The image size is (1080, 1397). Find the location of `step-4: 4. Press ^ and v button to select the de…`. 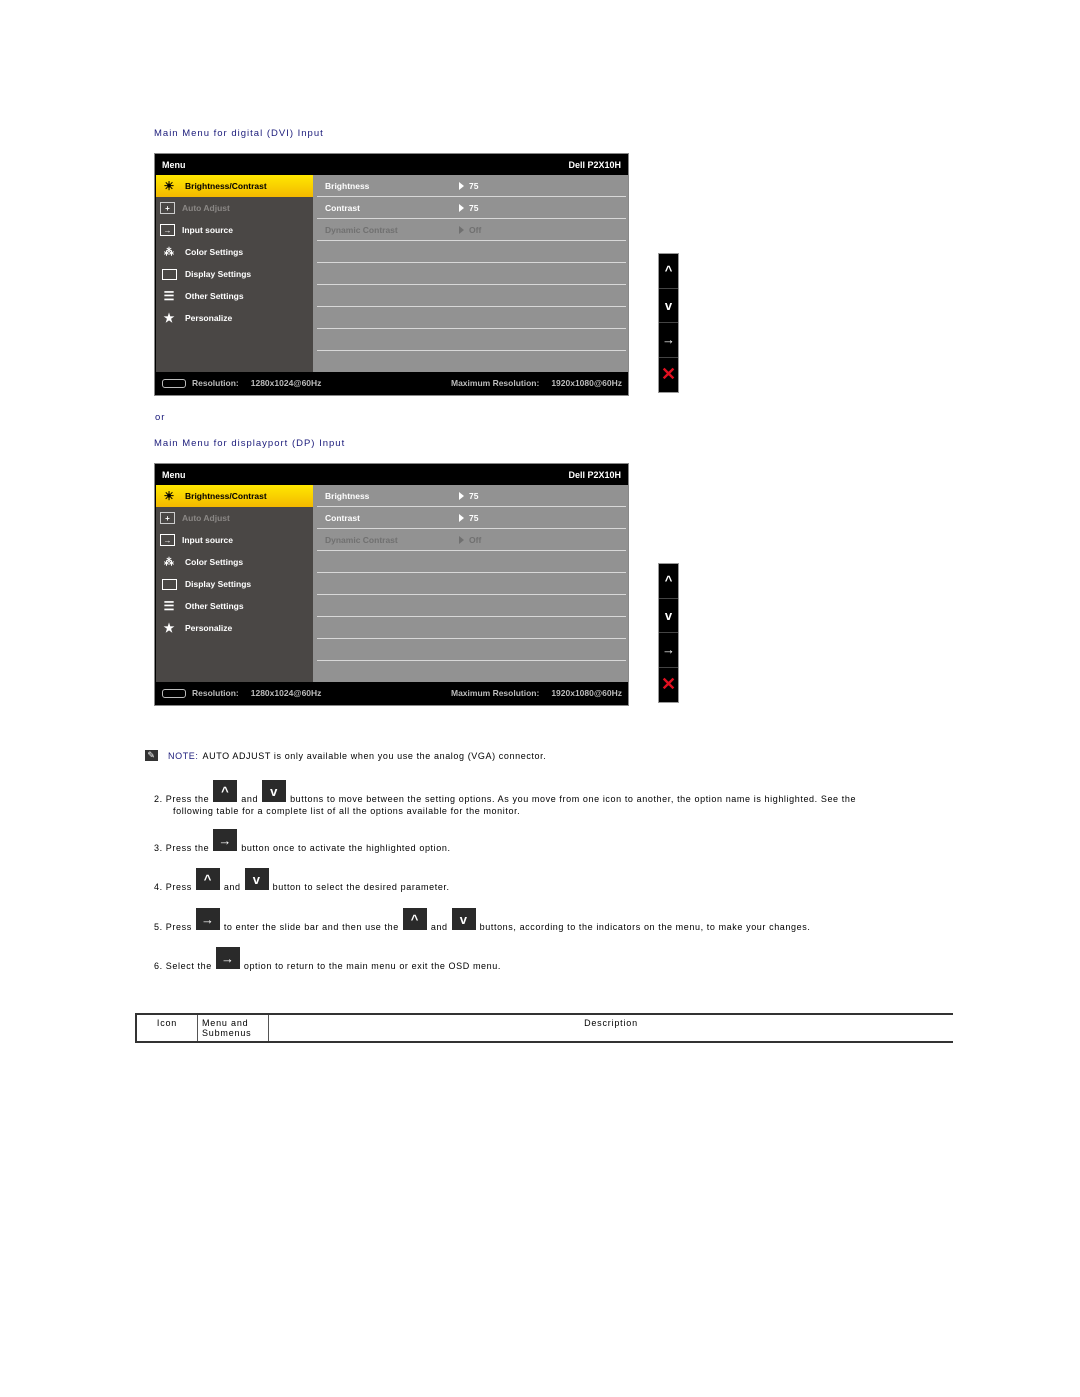

step-4: 4. Press ^ and v button to select the de… is located at coordinates (302, 880).